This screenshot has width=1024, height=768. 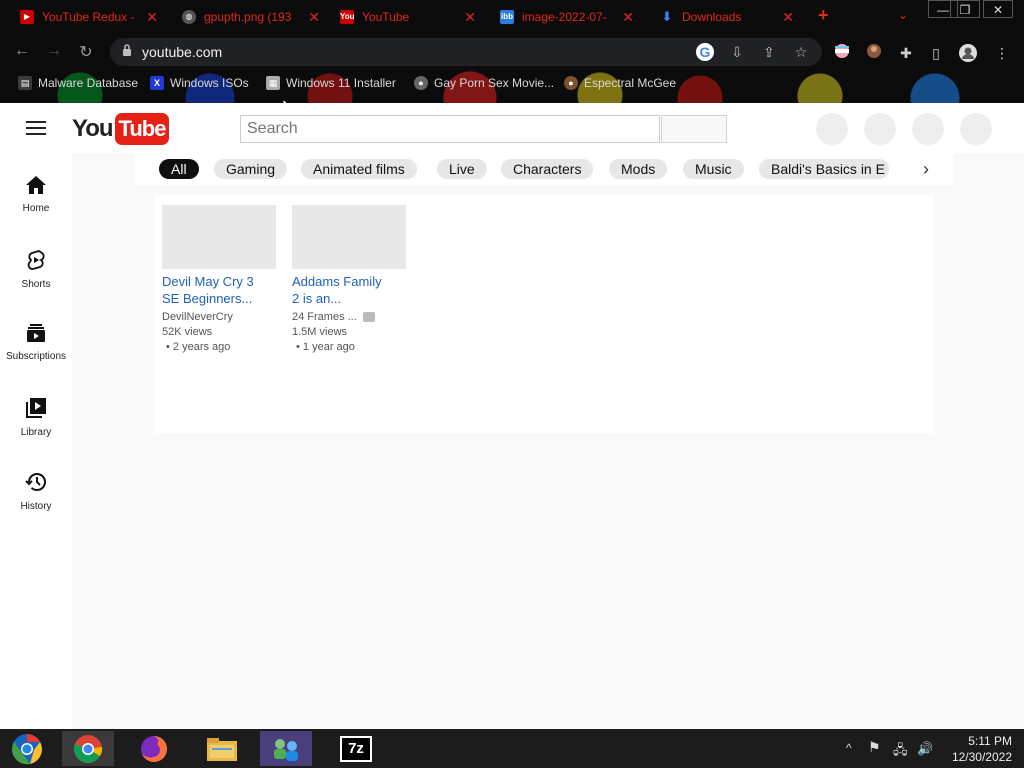 I want to click on install-app-icon: ⇩, so click(x=737, y=52).